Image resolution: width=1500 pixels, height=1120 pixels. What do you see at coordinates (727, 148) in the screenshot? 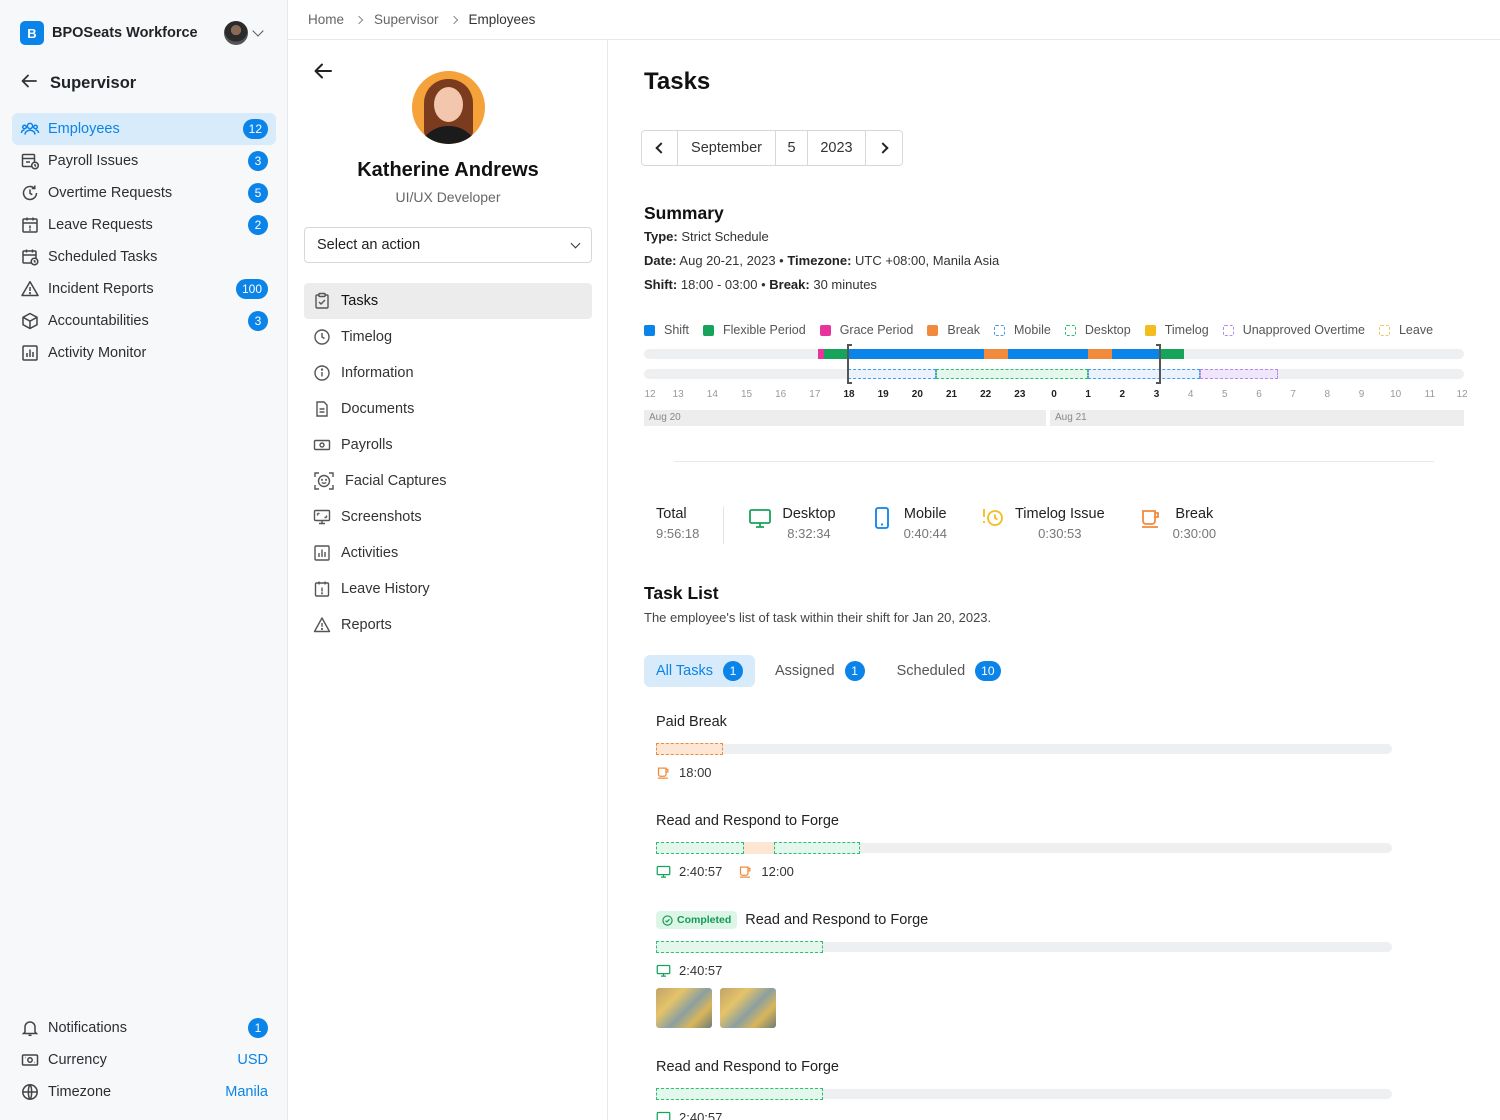
I see `month-select: September` at bounding box center [727, 148].